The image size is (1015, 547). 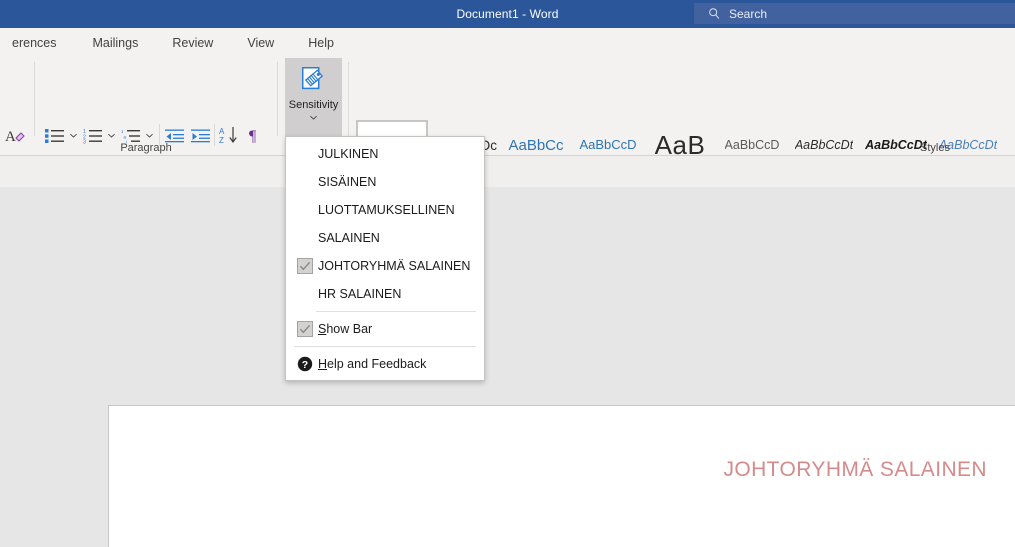 I want to click on tab-review: Review, so click(x=192, y=43).